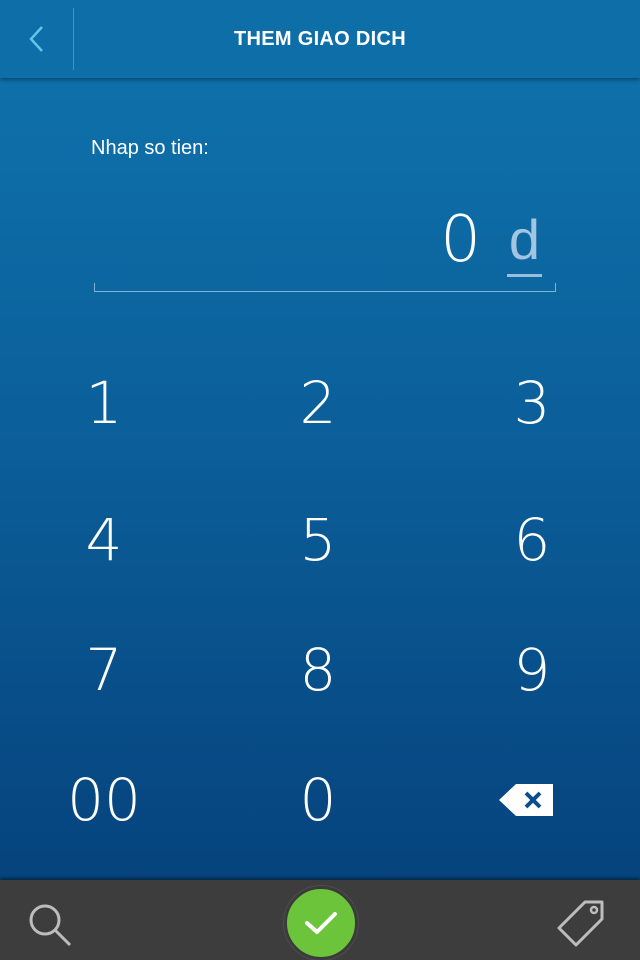  I want to click on search-button, so click(50, 925).